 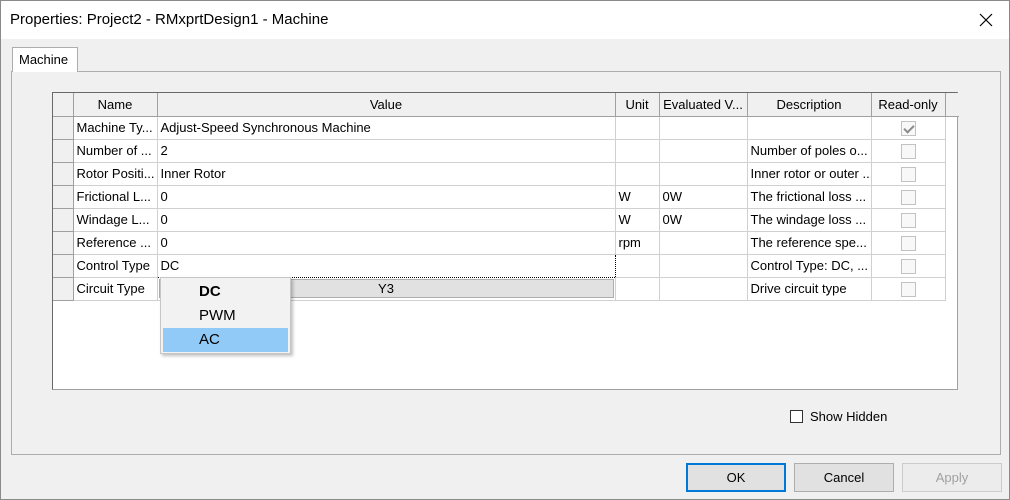 I want to click on cell-value: Adjust-Speed Synchronous Machine, so click(x=386, y=128).